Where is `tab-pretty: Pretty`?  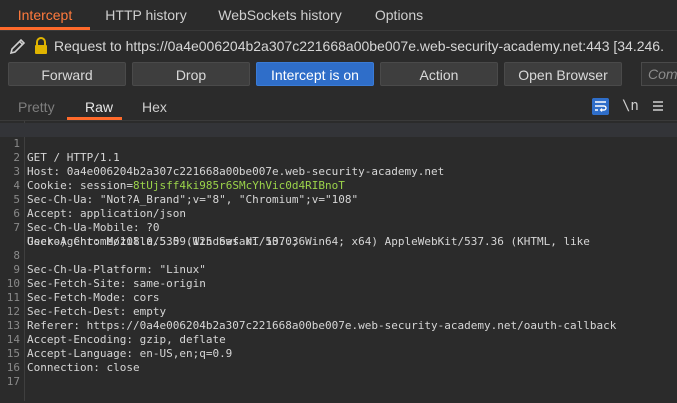
tab-pretty: Pretty is located at coordinates (36, 107).